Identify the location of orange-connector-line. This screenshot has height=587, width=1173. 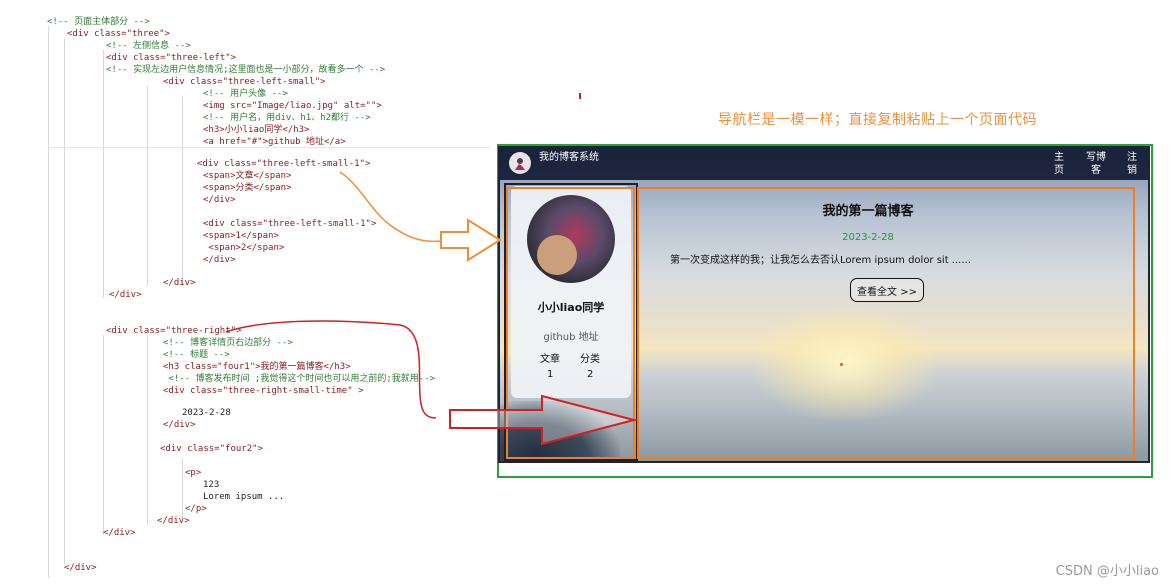
(390, 207).